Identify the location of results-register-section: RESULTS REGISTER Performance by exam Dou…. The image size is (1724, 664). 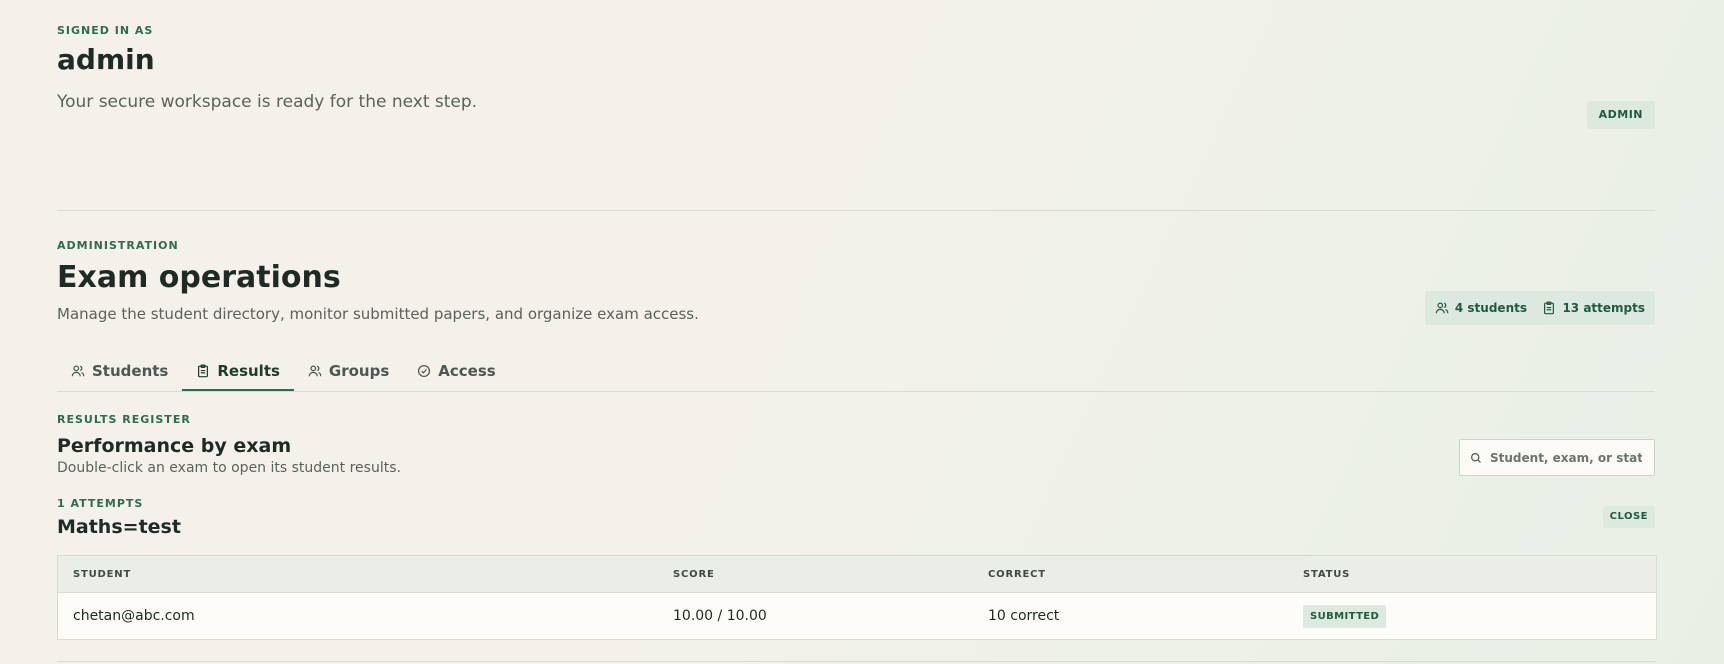
(856, 444).